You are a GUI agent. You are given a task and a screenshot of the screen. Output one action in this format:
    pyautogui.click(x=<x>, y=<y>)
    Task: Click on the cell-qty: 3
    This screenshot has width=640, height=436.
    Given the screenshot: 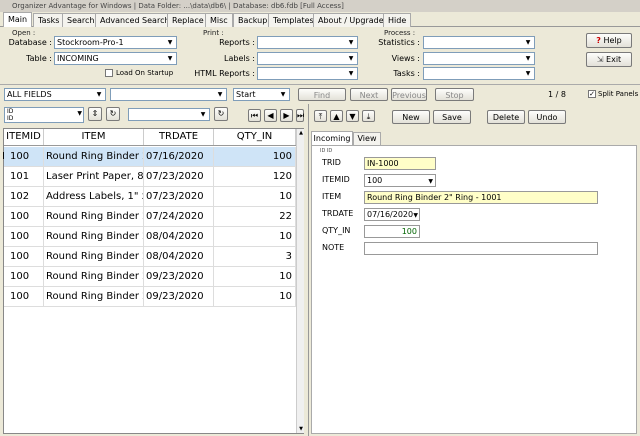 What is the action you would take?
    pyautogui.click(x=255, y=257)
    